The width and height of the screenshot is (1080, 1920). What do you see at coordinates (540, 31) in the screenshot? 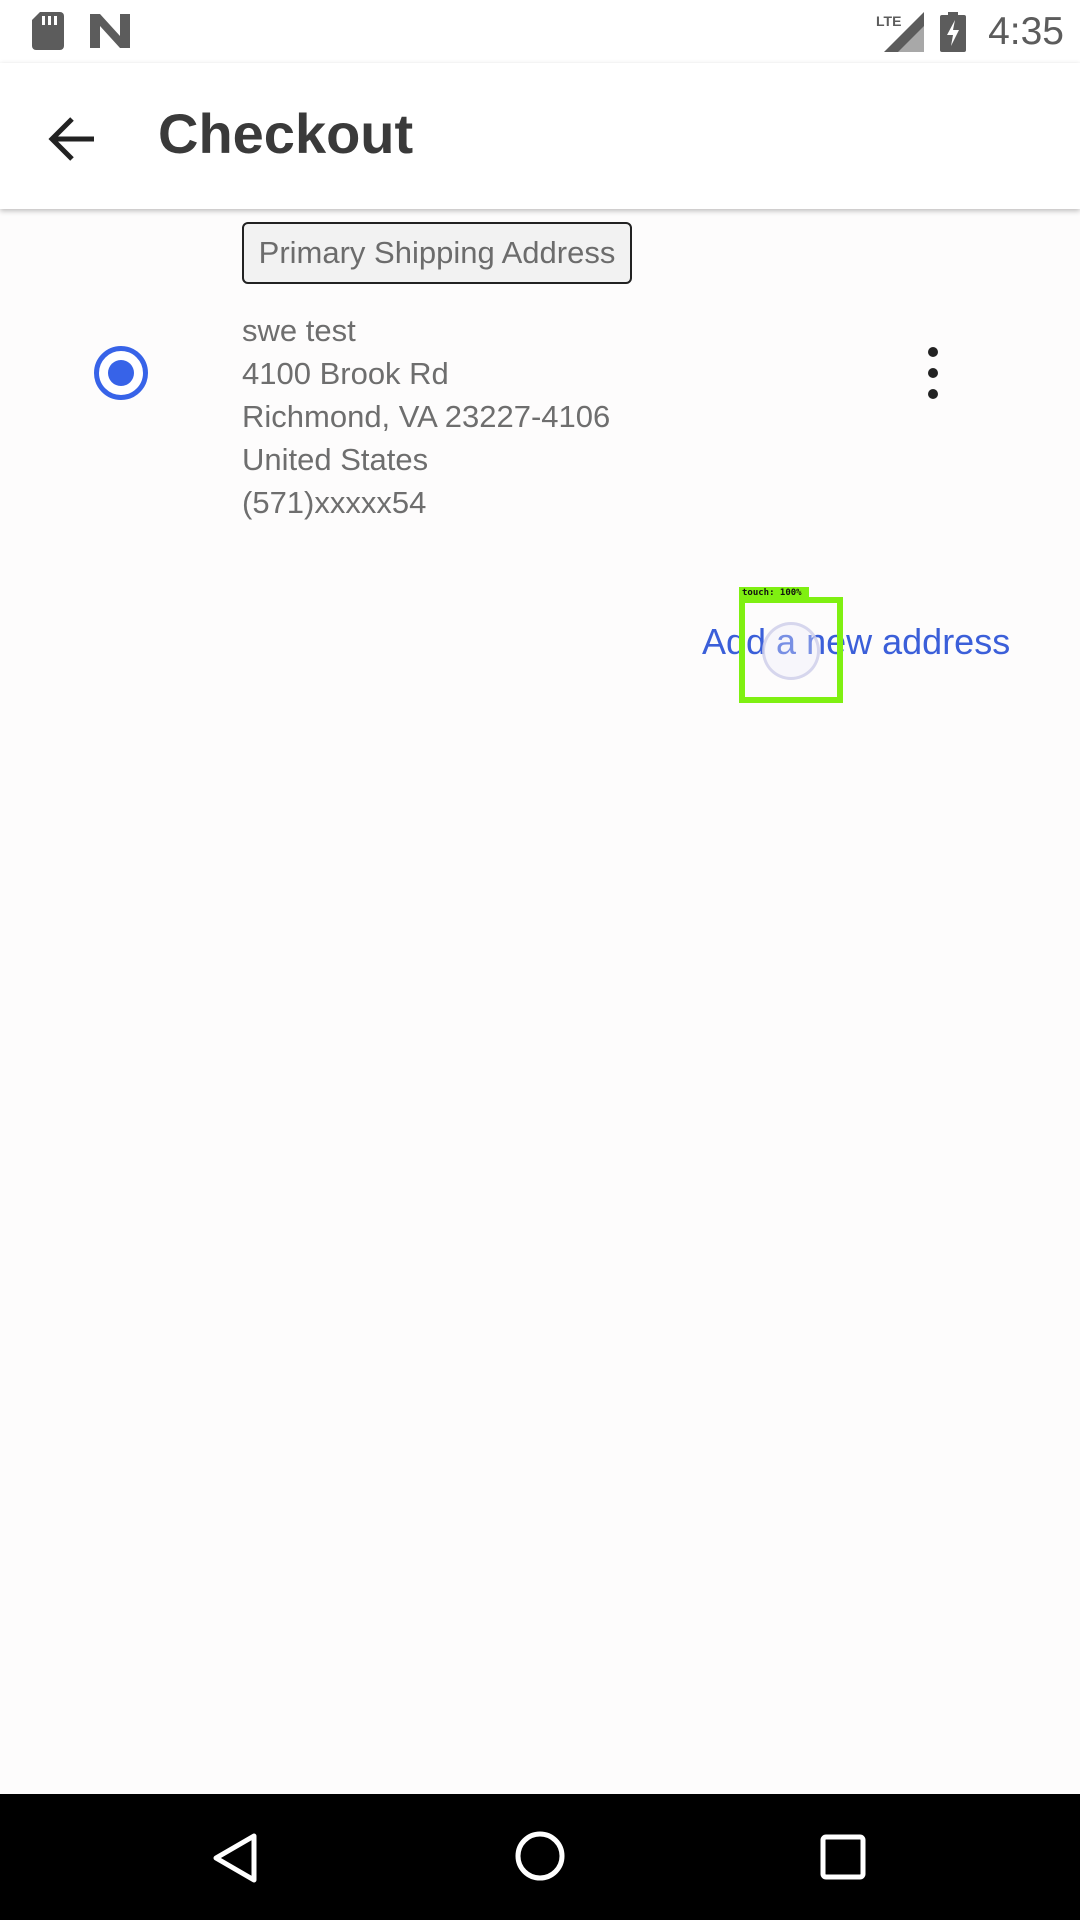
I see `status-bar: LTE 4:35` at bounding box center [540, 31].